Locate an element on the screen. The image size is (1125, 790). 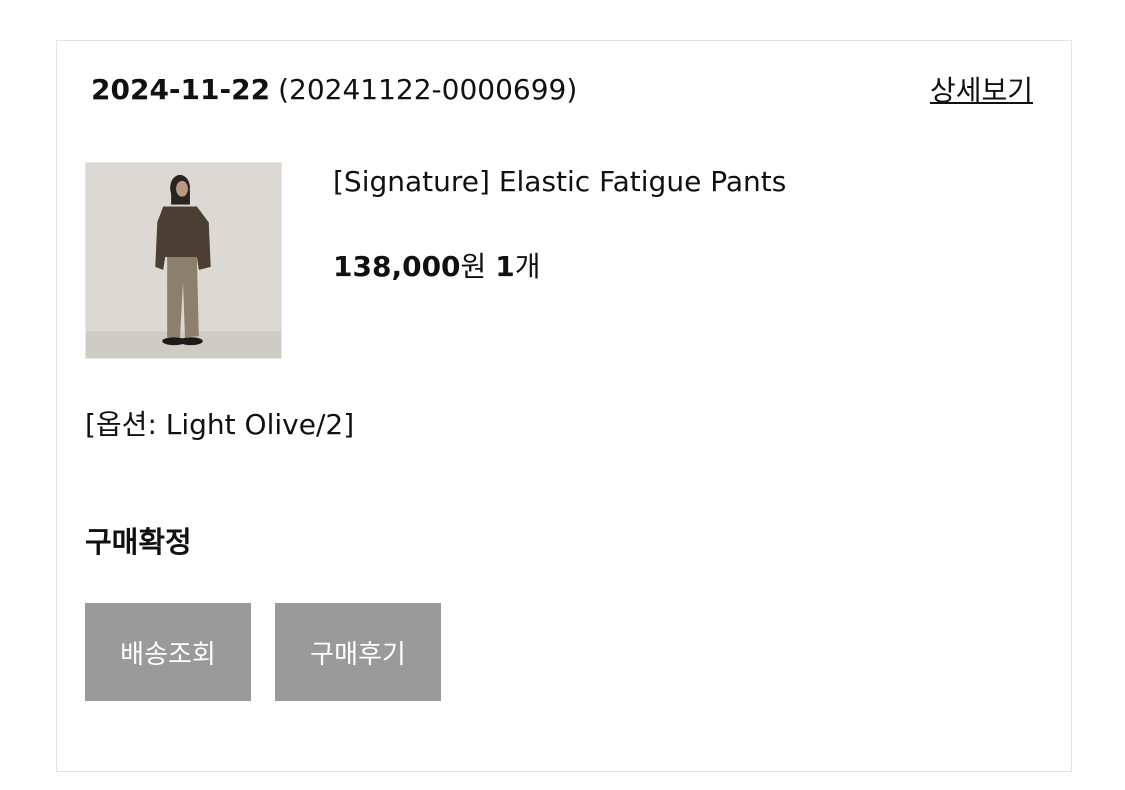
order-date: 2024-11-22 is located at coordinates (181, 89).